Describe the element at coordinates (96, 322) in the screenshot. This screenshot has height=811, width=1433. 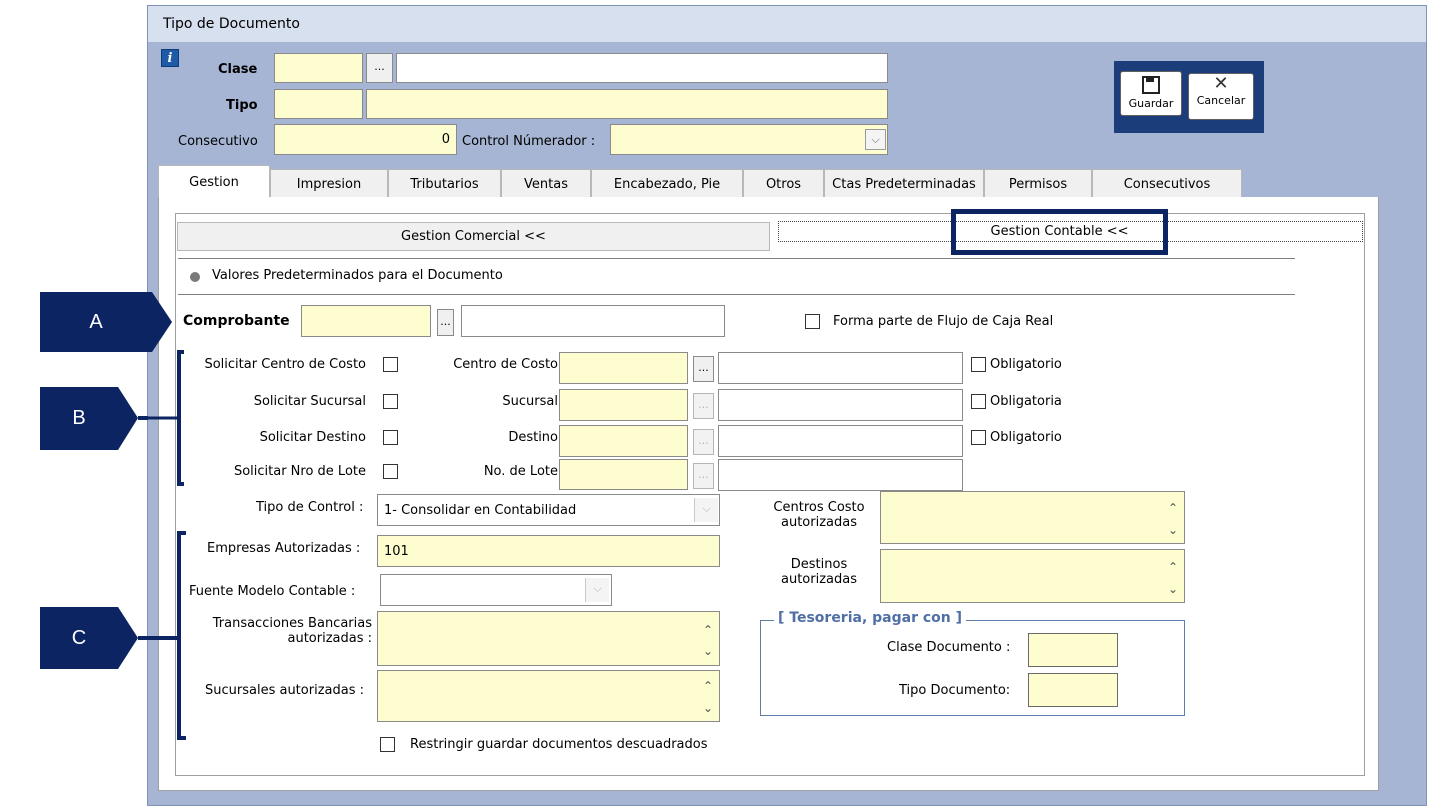
I see `annotation-a-label: A` at that location.